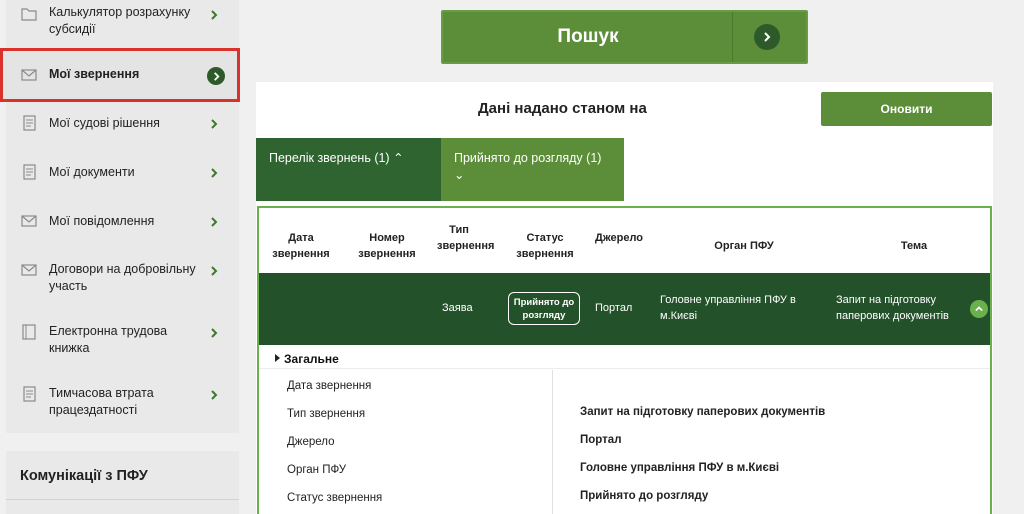  Describe the element at coordinates (108, 339) in the screenshot. I see `sidebar-item-label: Електронна трудова книжка` at that location.